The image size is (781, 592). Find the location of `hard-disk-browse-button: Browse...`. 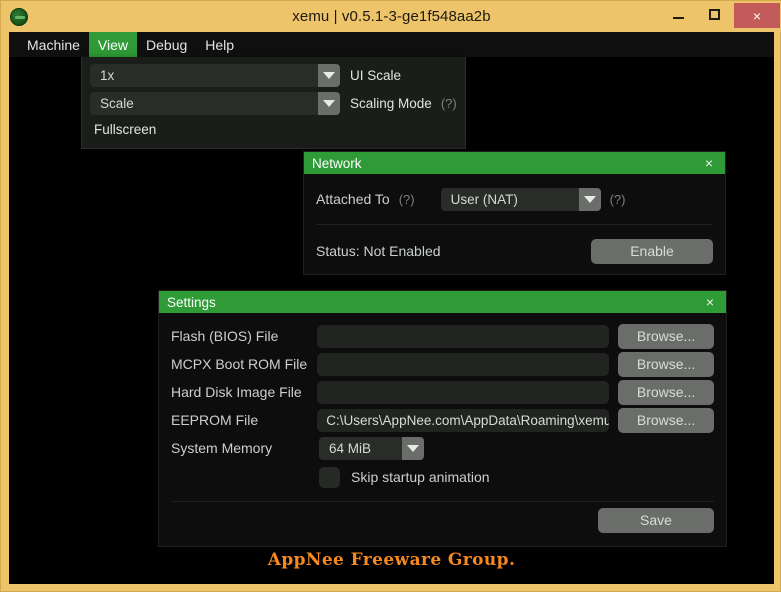

hard-disk-browse-button: Browse... is located at coordinates (666, 392).